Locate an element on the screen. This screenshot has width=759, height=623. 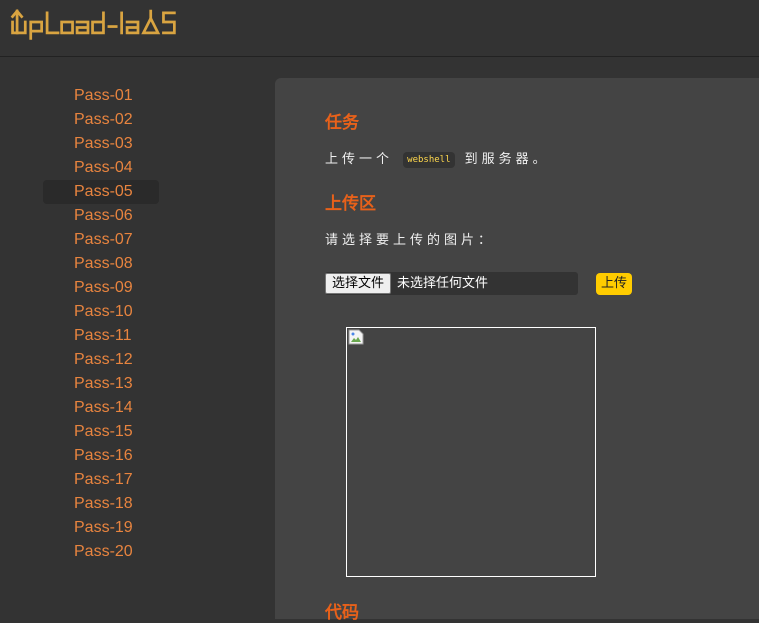
sidebar-item-pass-10: Pass-10 is located at coordinates (101, 312).